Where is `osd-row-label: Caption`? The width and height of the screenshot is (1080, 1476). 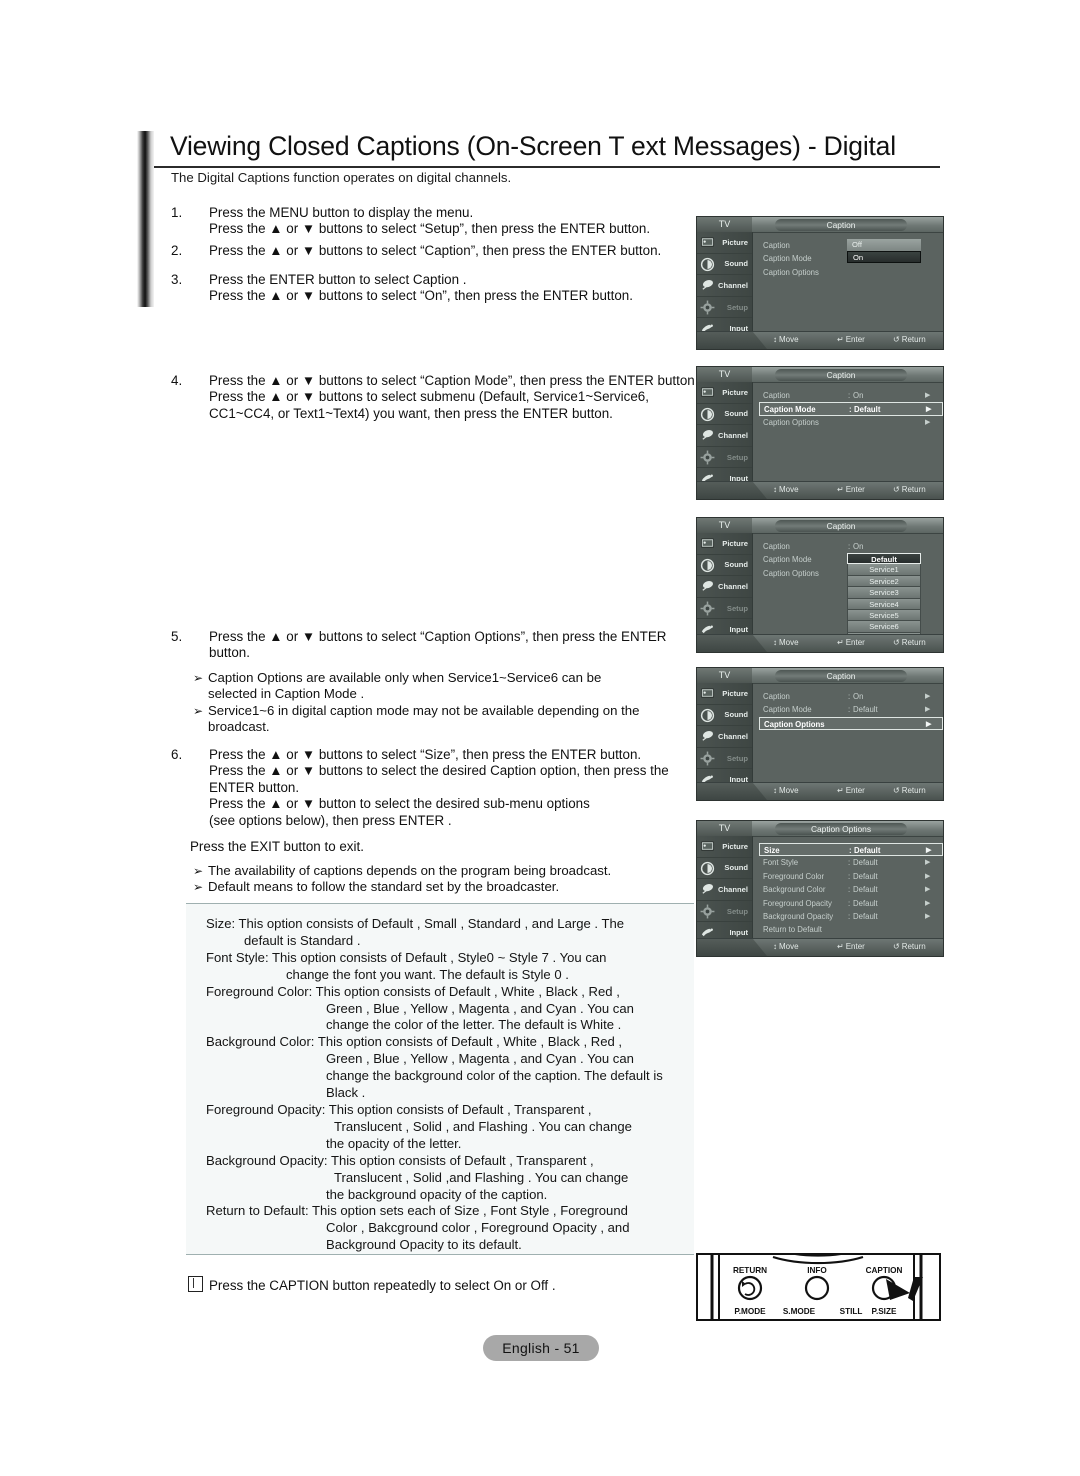
osd-row-label: Caption is located at coordinates (776, 546).